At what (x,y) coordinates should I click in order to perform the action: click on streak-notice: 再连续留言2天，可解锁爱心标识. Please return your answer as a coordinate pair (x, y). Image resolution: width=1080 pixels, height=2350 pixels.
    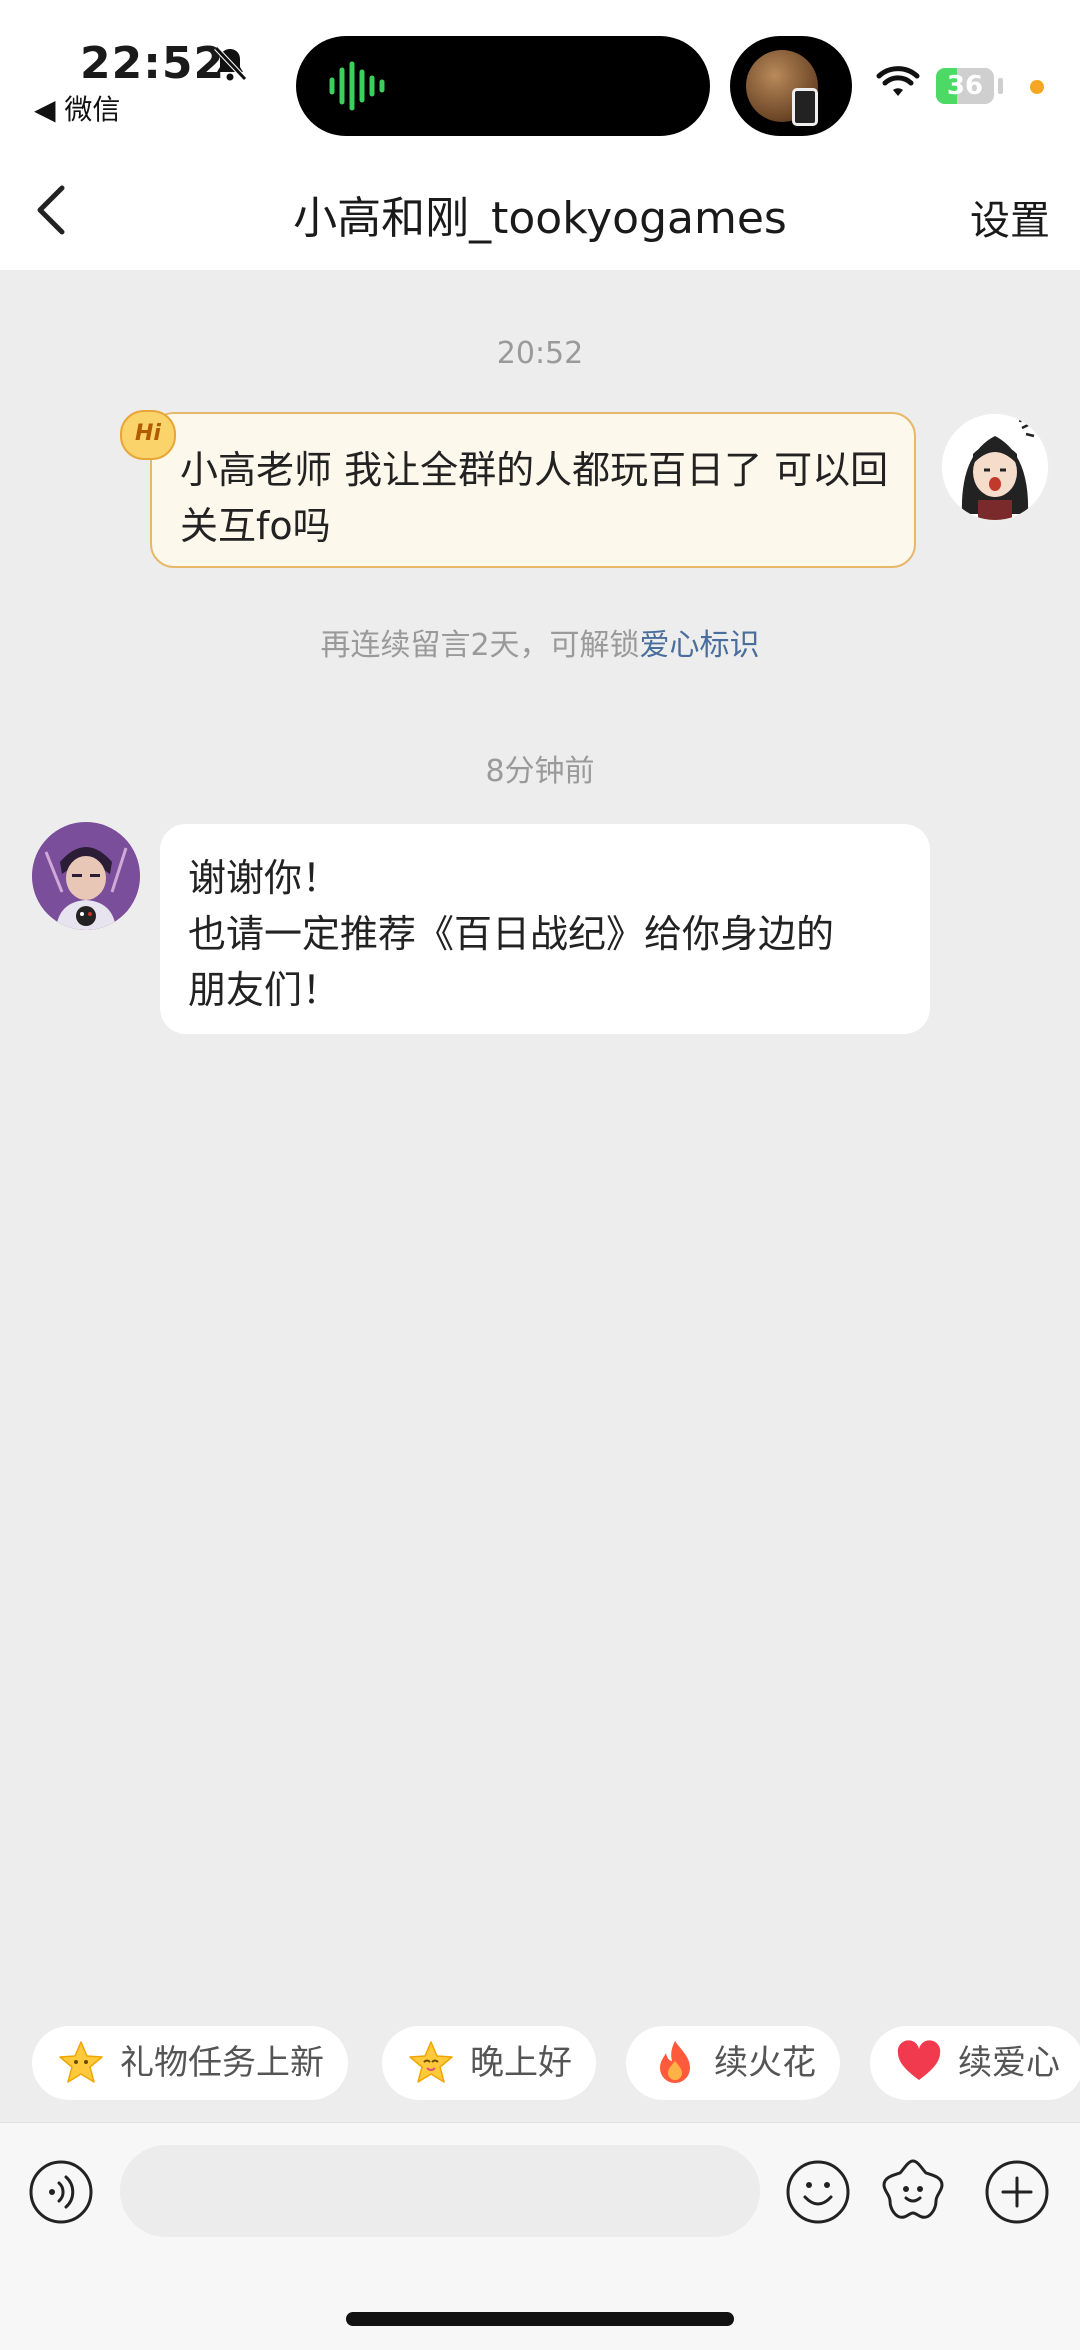
    Looking at the image, I should click on (540, 642).